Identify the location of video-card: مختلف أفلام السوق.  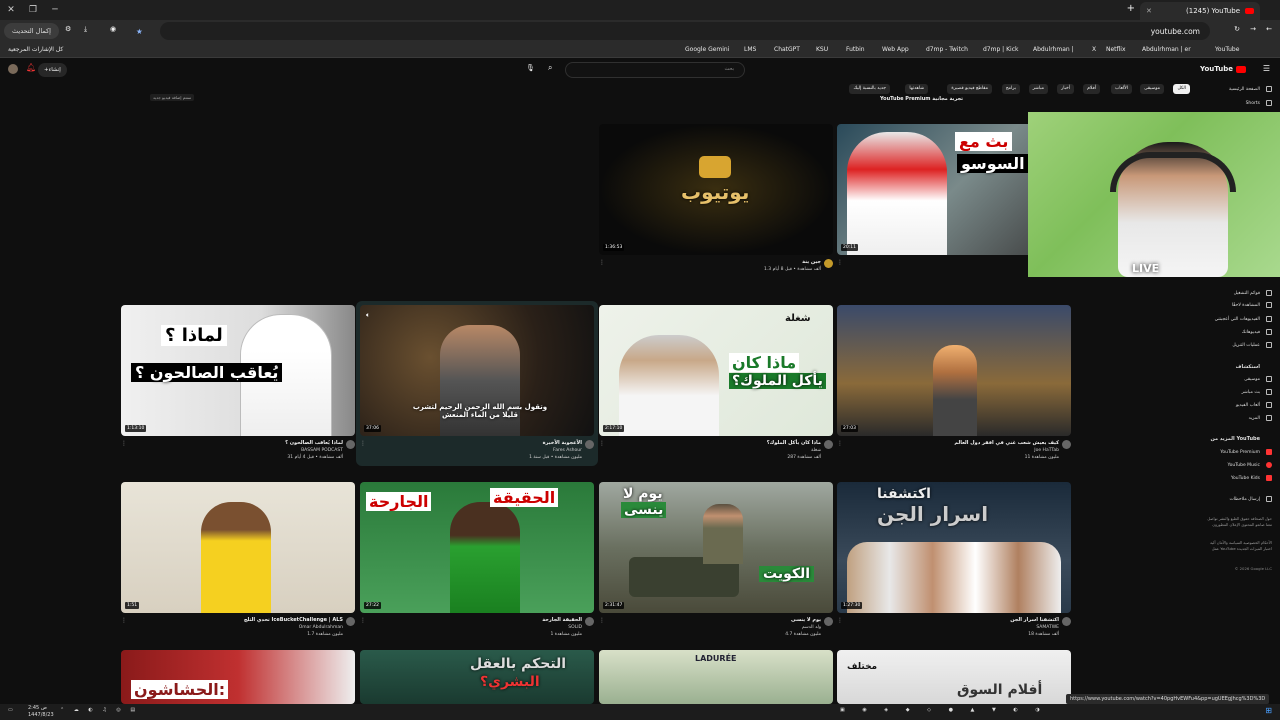
(954, 677).